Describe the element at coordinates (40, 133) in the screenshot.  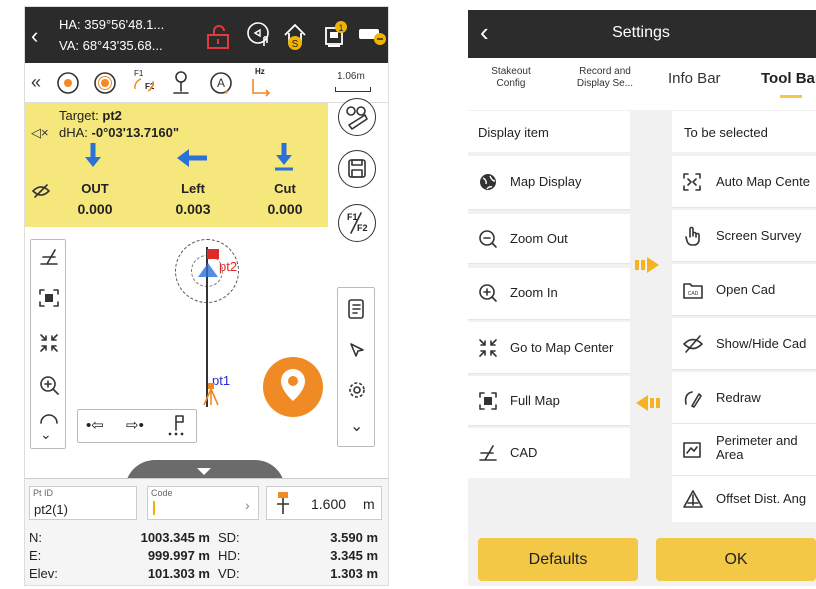
I see `mute-icon: ◁×` at that location.